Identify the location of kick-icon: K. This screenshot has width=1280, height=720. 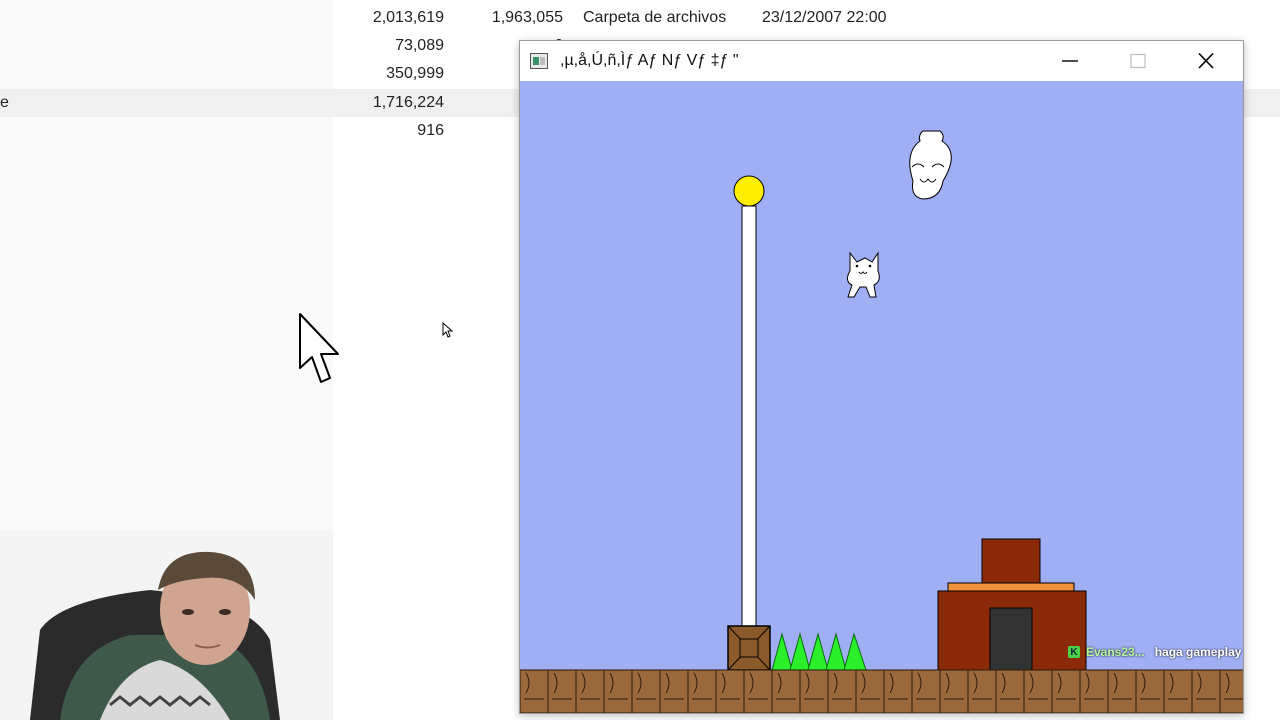
(1074, 652).